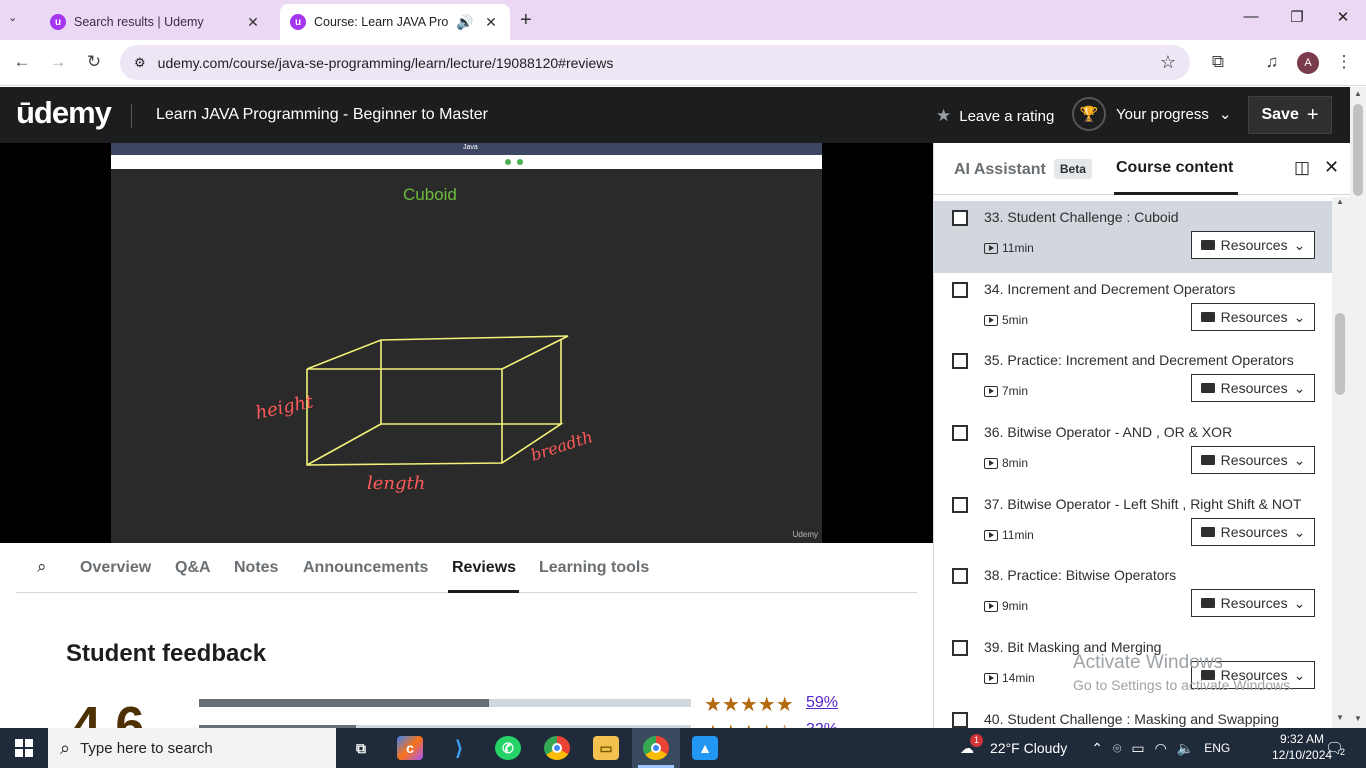  What do you see at coordinates (606, 748) in the screenshot?
I see `file-explorer-icon: ▭` at bounding box center [606, 748].